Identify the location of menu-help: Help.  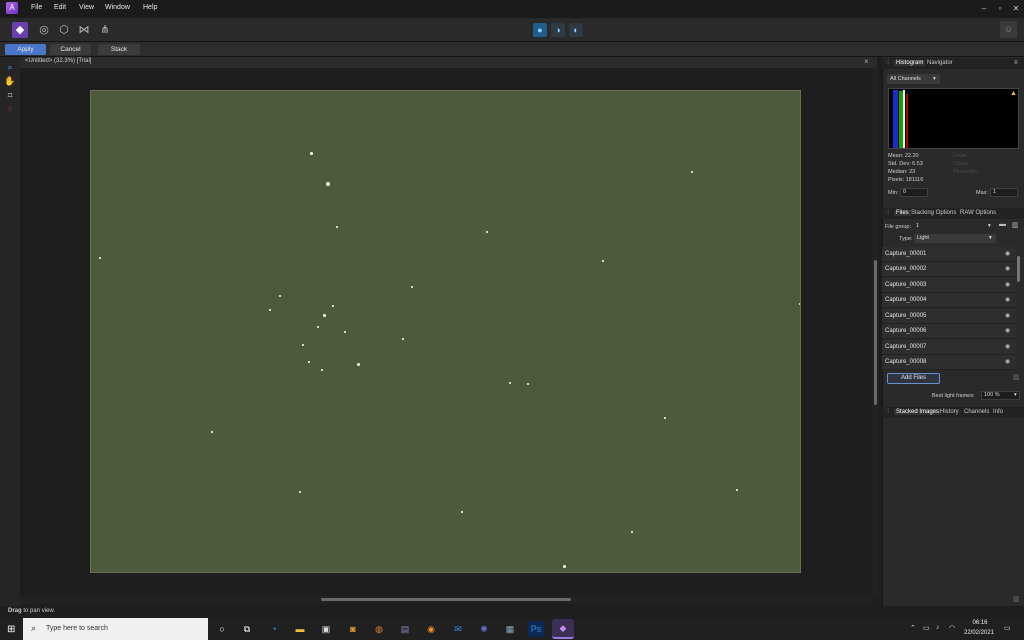
(150, 7).